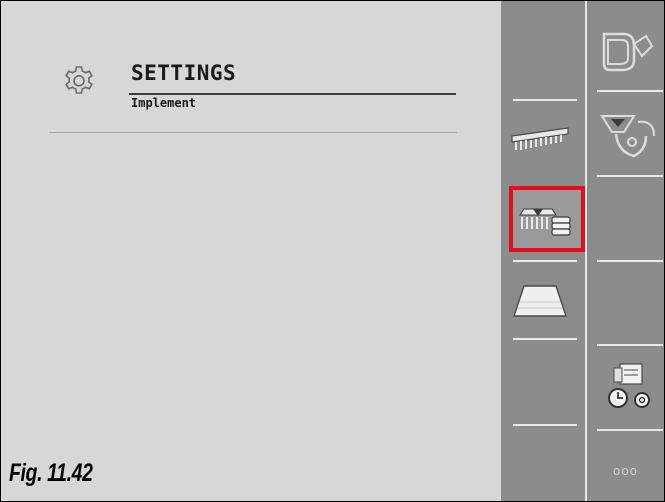 The image size is (665, 502). I want to click on softkey-spreader-settings, so click(625, 54).